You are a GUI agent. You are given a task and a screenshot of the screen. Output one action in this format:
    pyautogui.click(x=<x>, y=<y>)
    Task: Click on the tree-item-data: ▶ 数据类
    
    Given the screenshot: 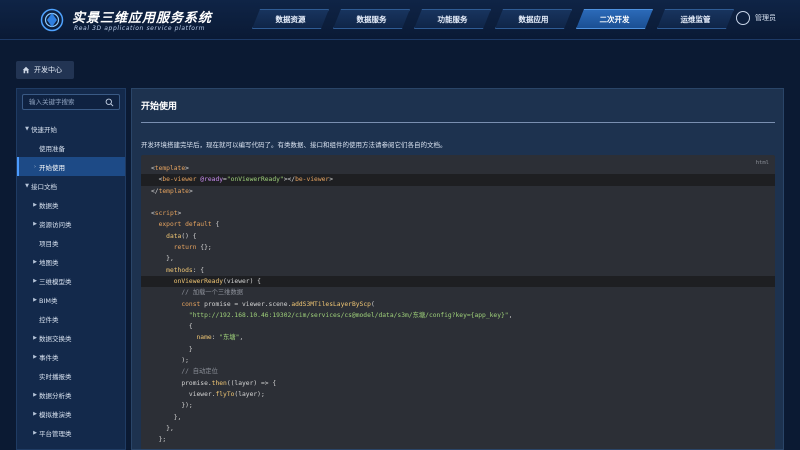 What is the action you would take?
    pyautogui.click(x=71, y=204)
    